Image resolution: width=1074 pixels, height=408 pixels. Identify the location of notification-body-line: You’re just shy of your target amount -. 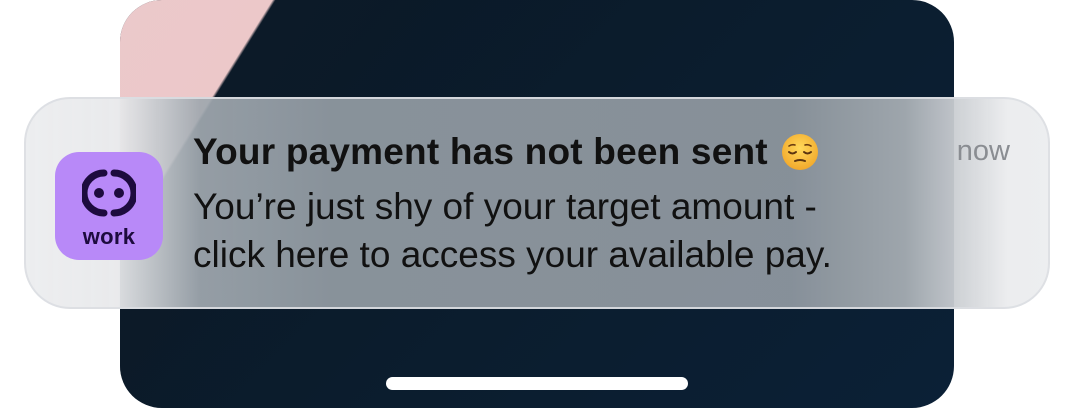
(505, 206).